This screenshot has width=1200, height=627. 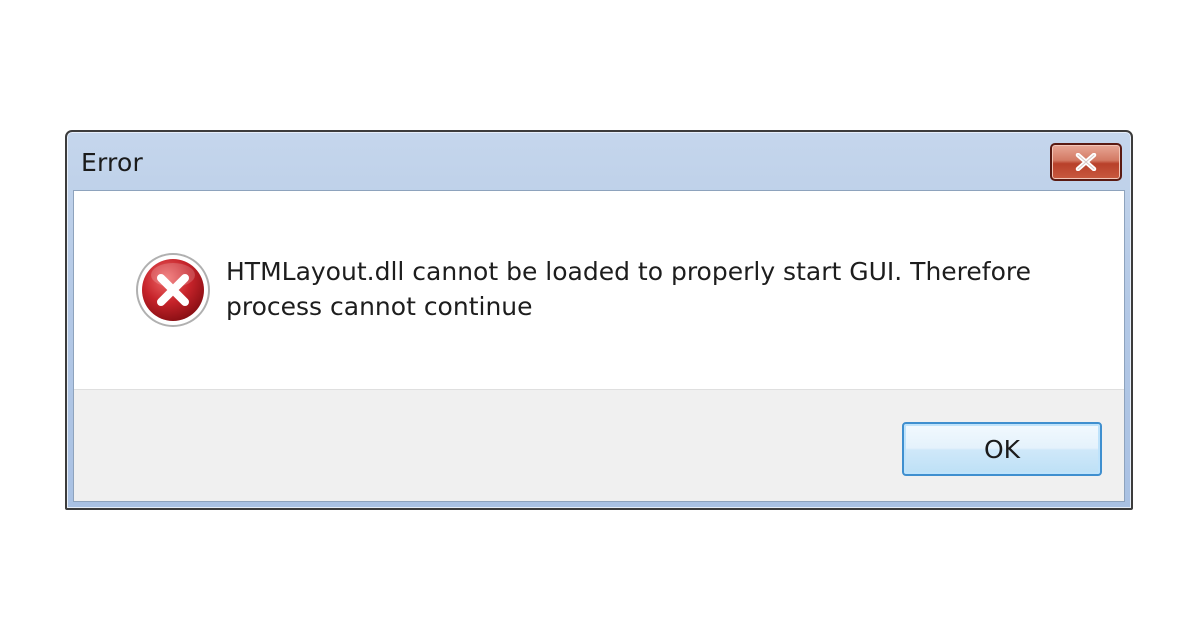 What do you see at coordinates (173, 290) in the screenshot?
I see `error-icon` at bounding box center [173, 290].